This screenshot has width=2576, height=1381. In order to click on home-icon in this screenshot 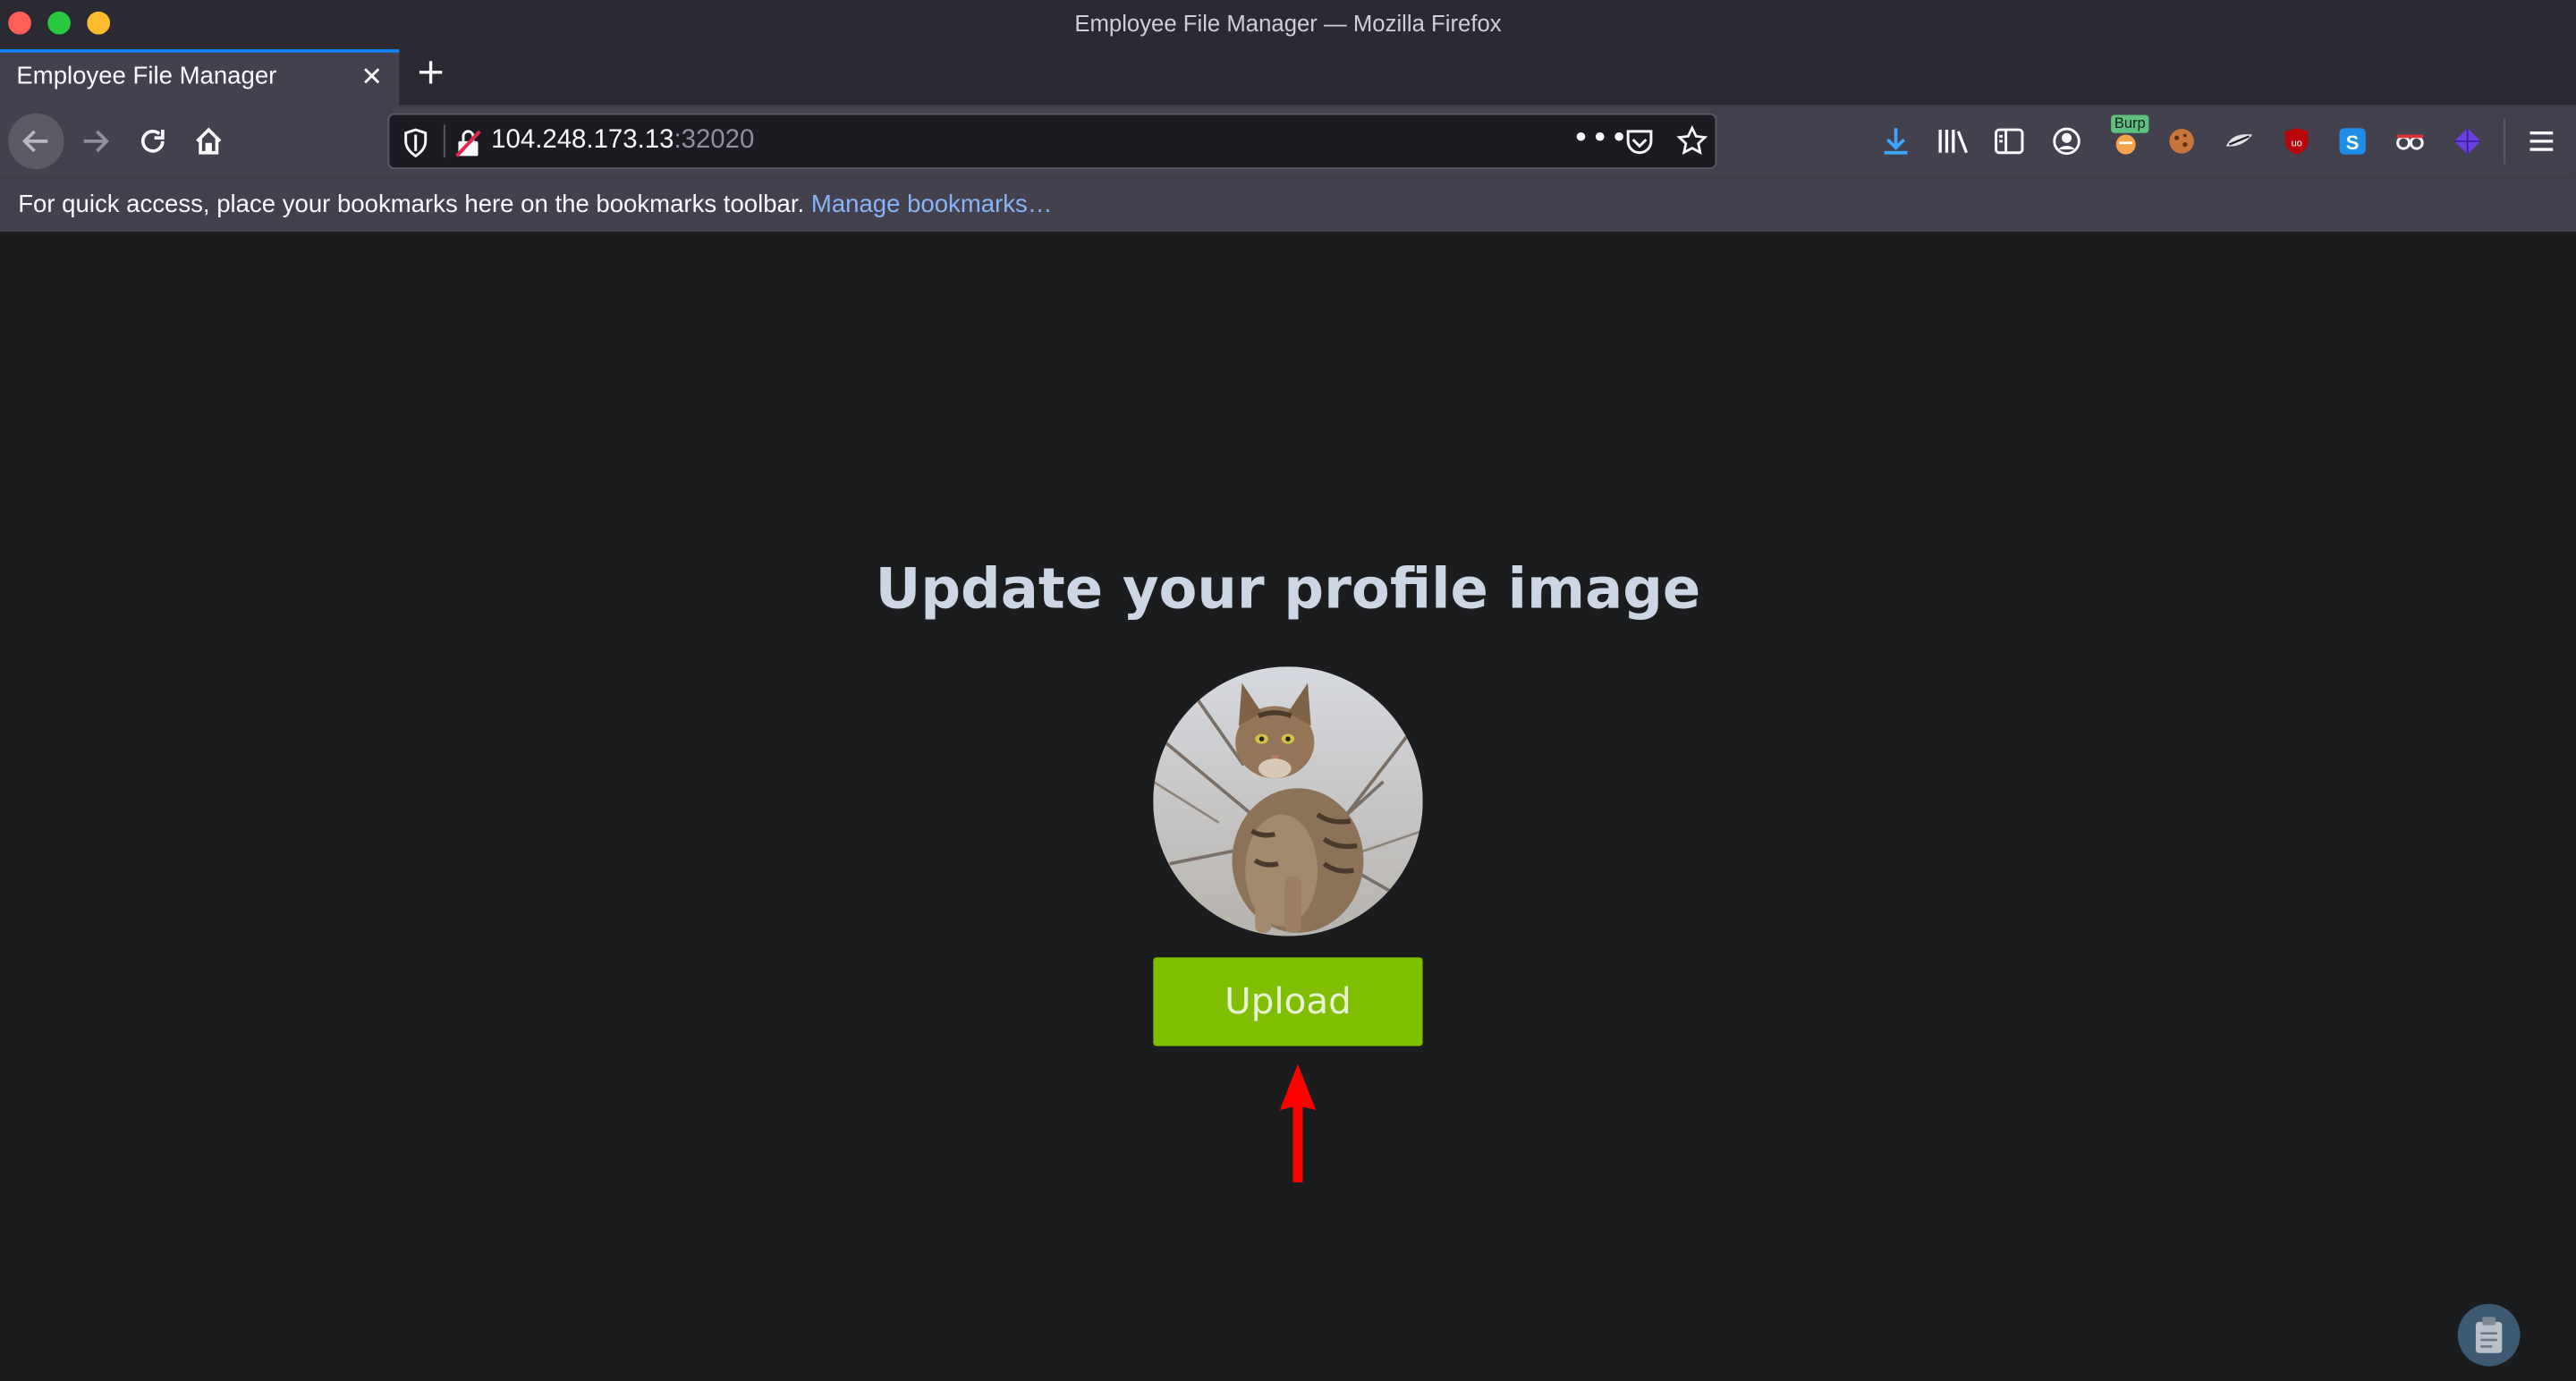, I will do `click(209, 141)`.